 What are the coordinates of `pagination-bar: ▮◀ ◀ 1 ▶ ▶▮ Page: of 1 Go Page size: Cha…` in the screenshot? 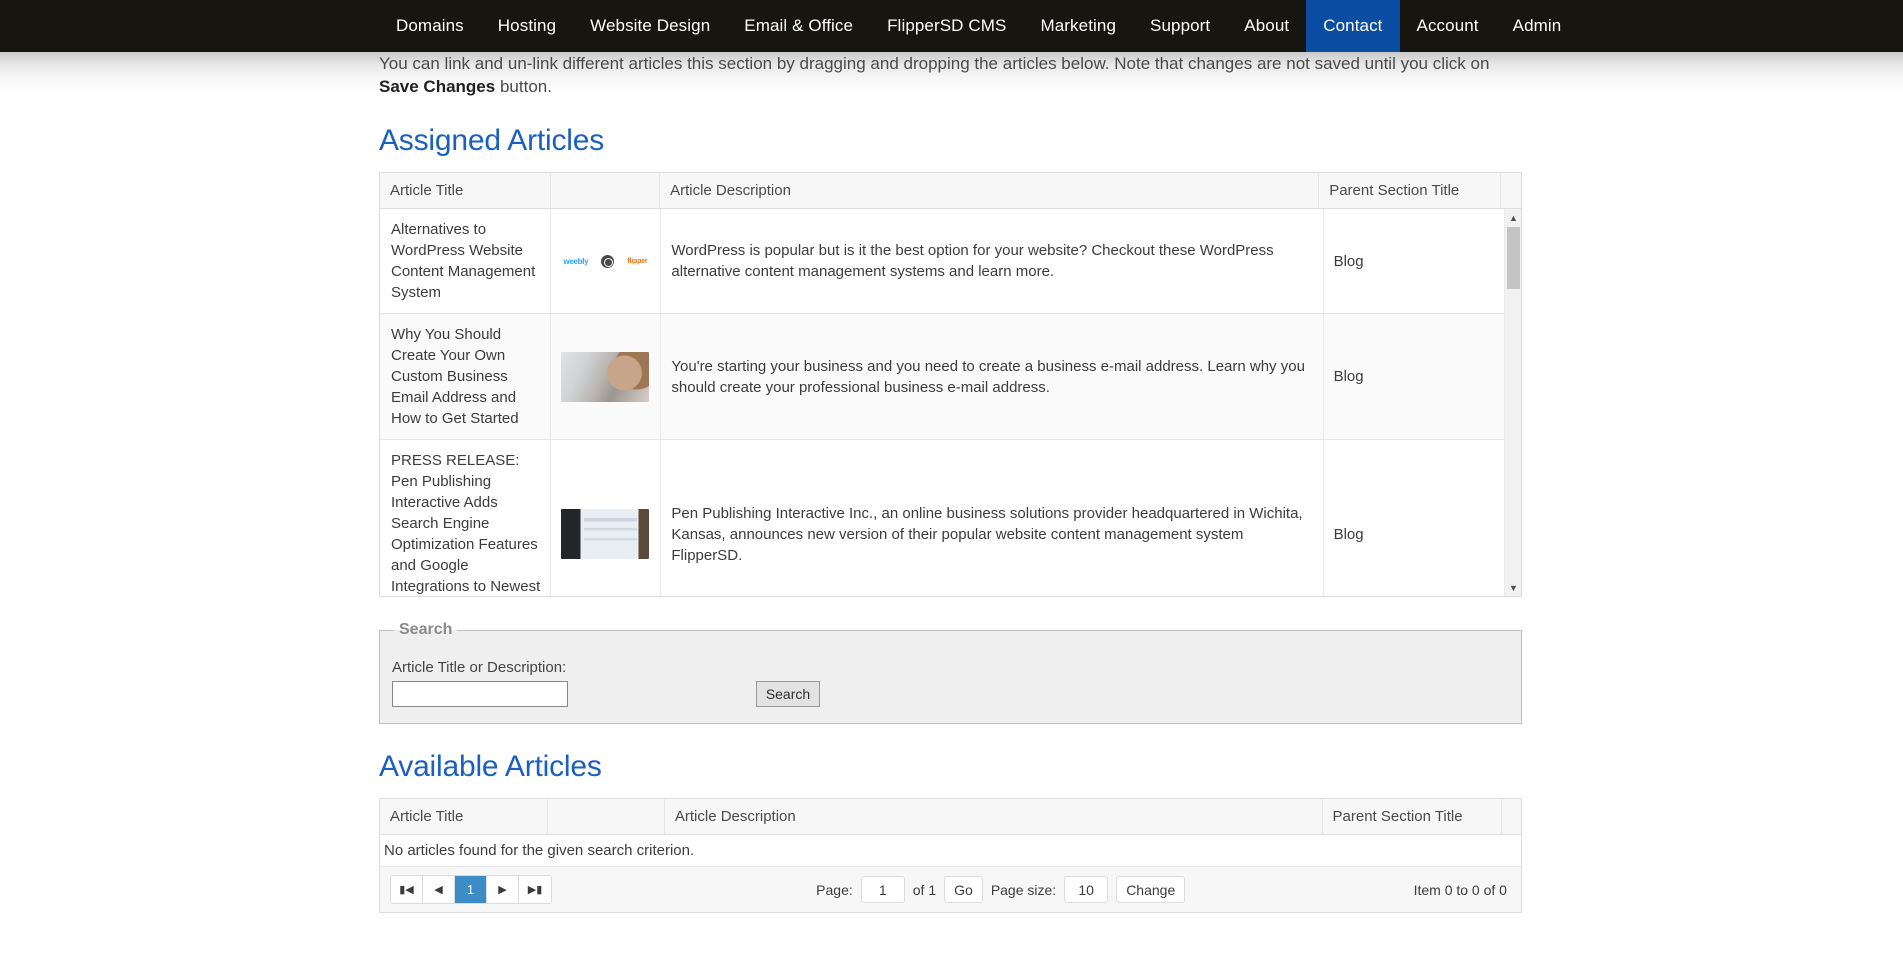 It's located at (950, 889).